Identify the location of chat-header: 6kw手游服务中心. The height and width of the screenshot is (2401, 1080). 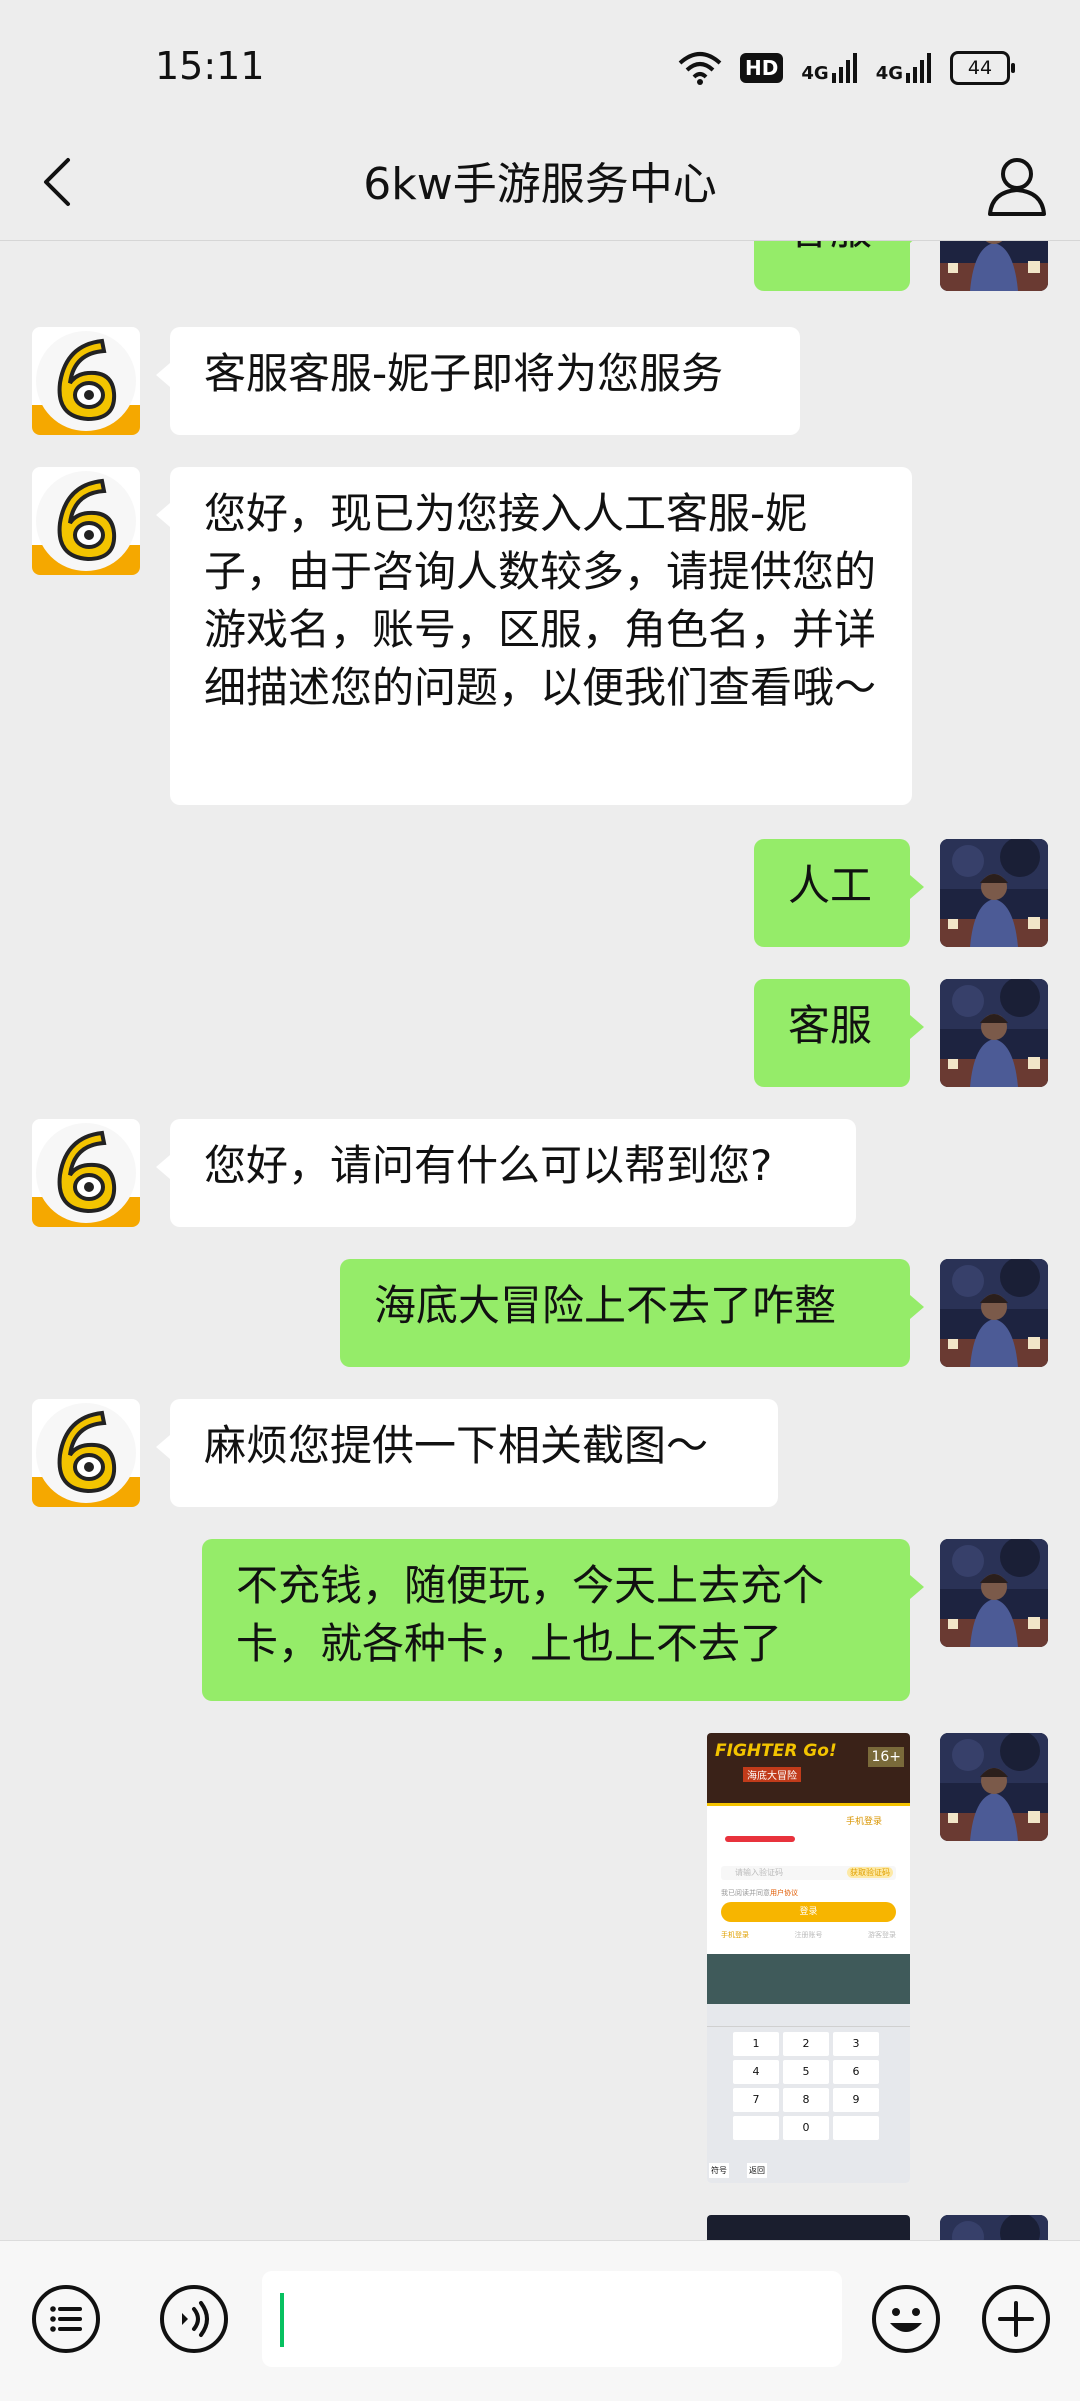
(540, 185).